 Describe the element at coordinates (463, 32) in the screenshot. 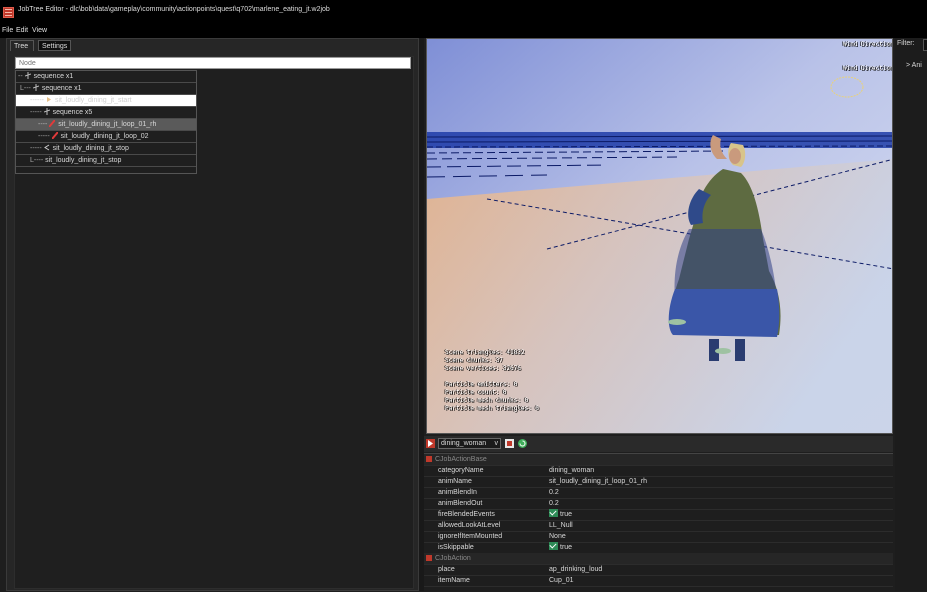

I see `menu-bar: File Edit View` at that location.